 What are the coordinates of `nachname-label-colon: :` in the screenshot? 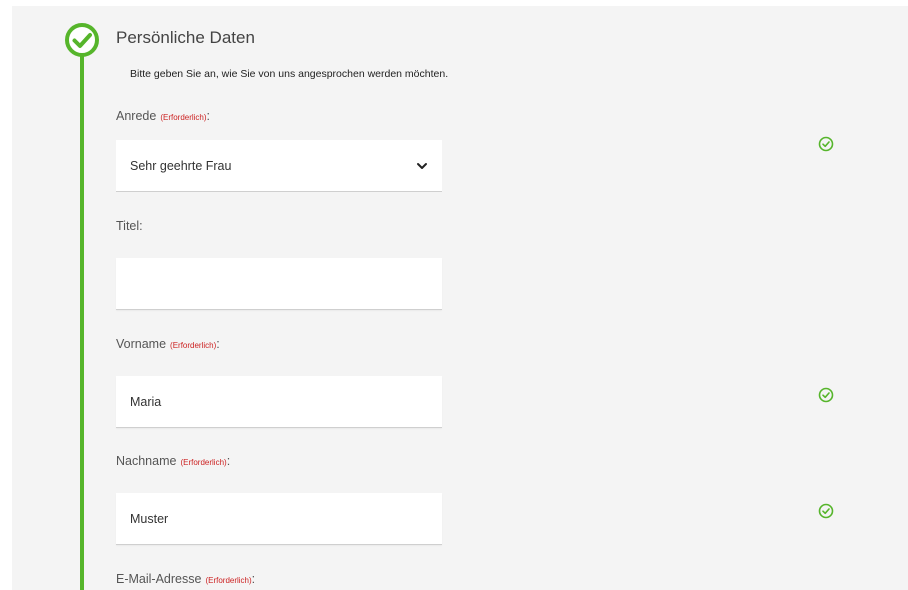 It's located at (228, 461).